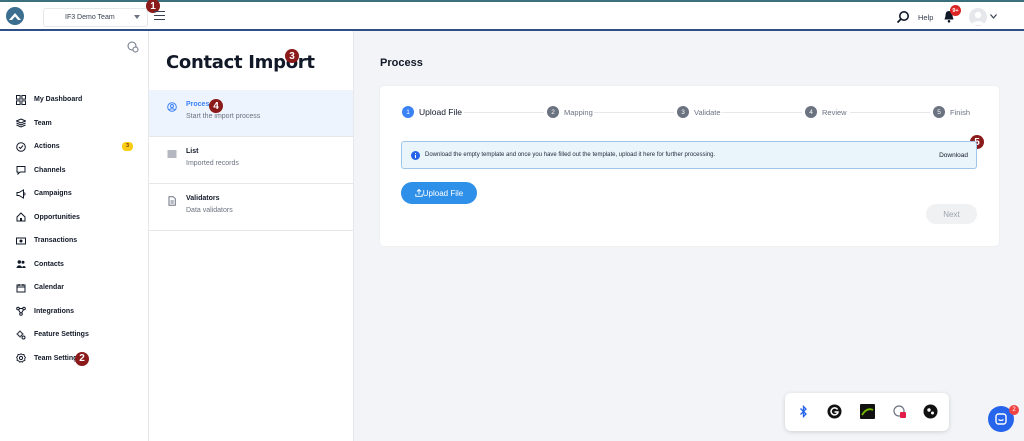  Describe the element at coordinates (209, 210) in the screenshot. I see `import-menu-item-subtitle: Data validators` at that location.